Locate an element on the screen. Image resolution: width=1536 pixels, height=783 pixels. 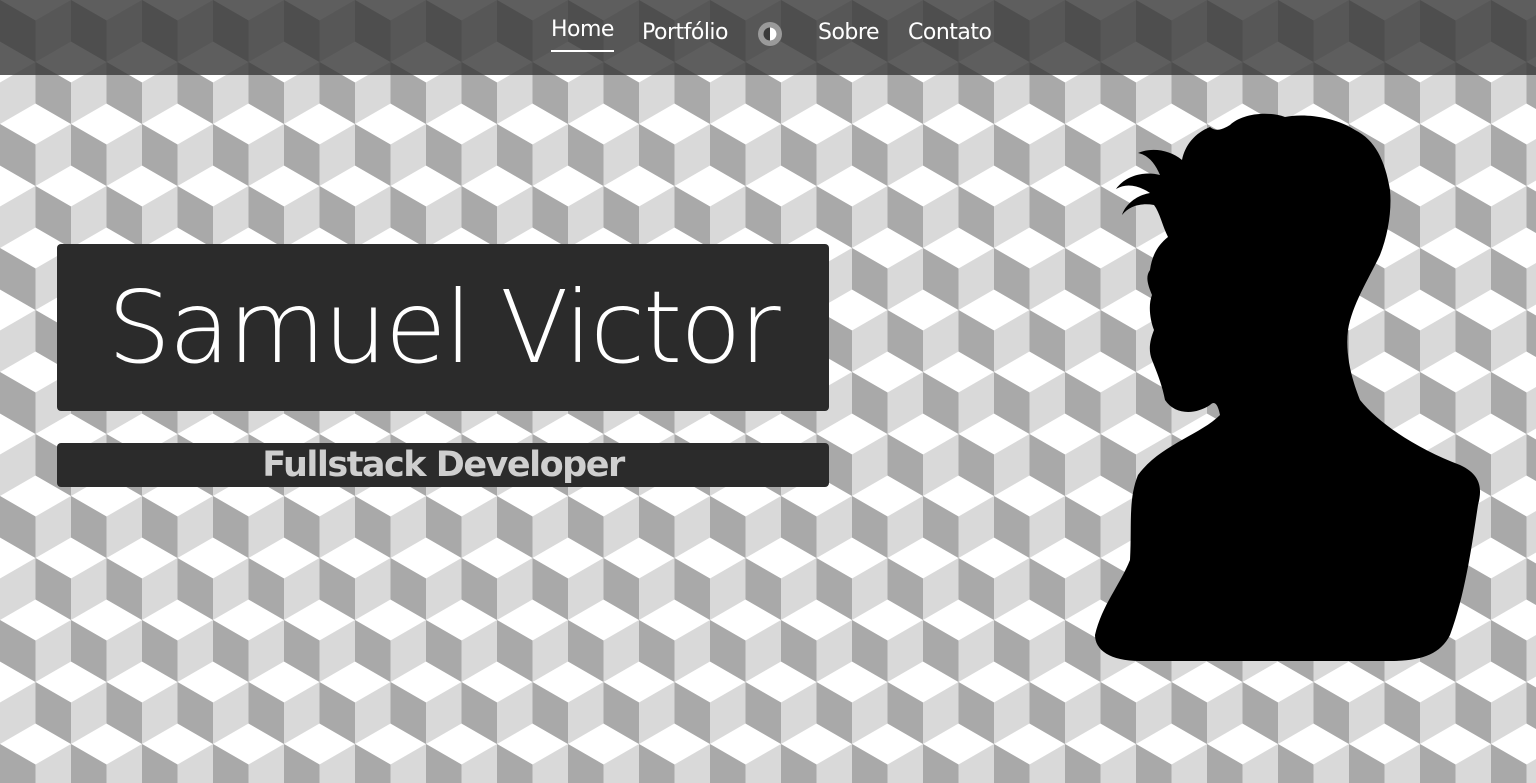
hero-name: Samuel Victor is located at coordinates (443, 327).